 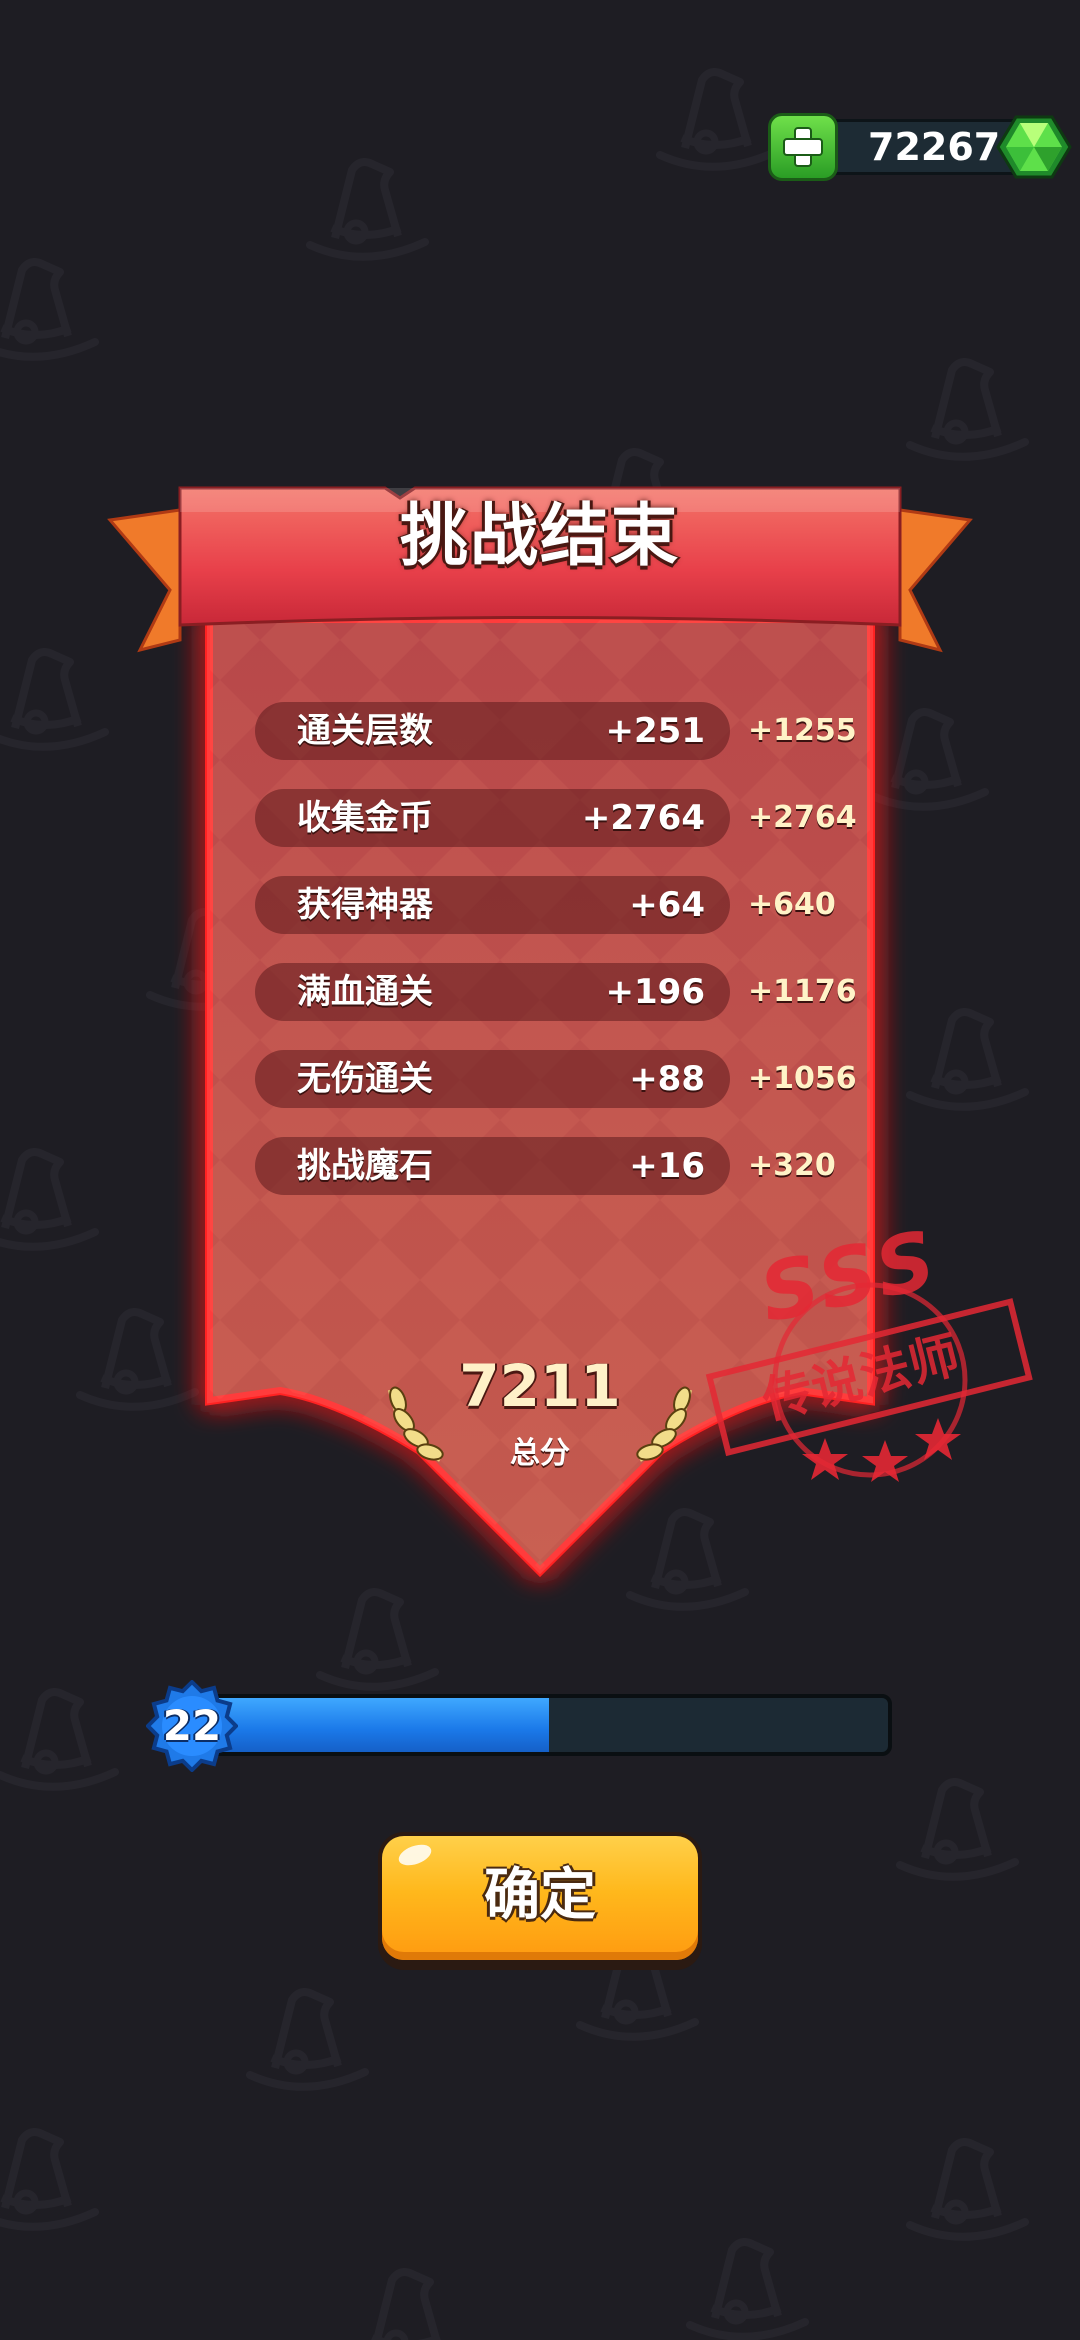 What do you see at coordinates (792, 904) in the screenshot?
I see `row-bonus: +640` at bounding box center [792, 904].